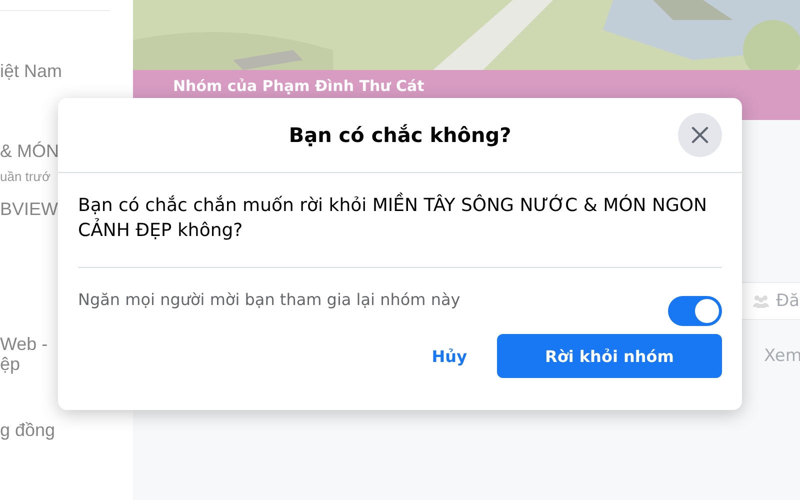  What do you see at coordinates (449, 356) in the screenshot?
I see `cancel-button: Hủy` at bounding box center [449, 356].